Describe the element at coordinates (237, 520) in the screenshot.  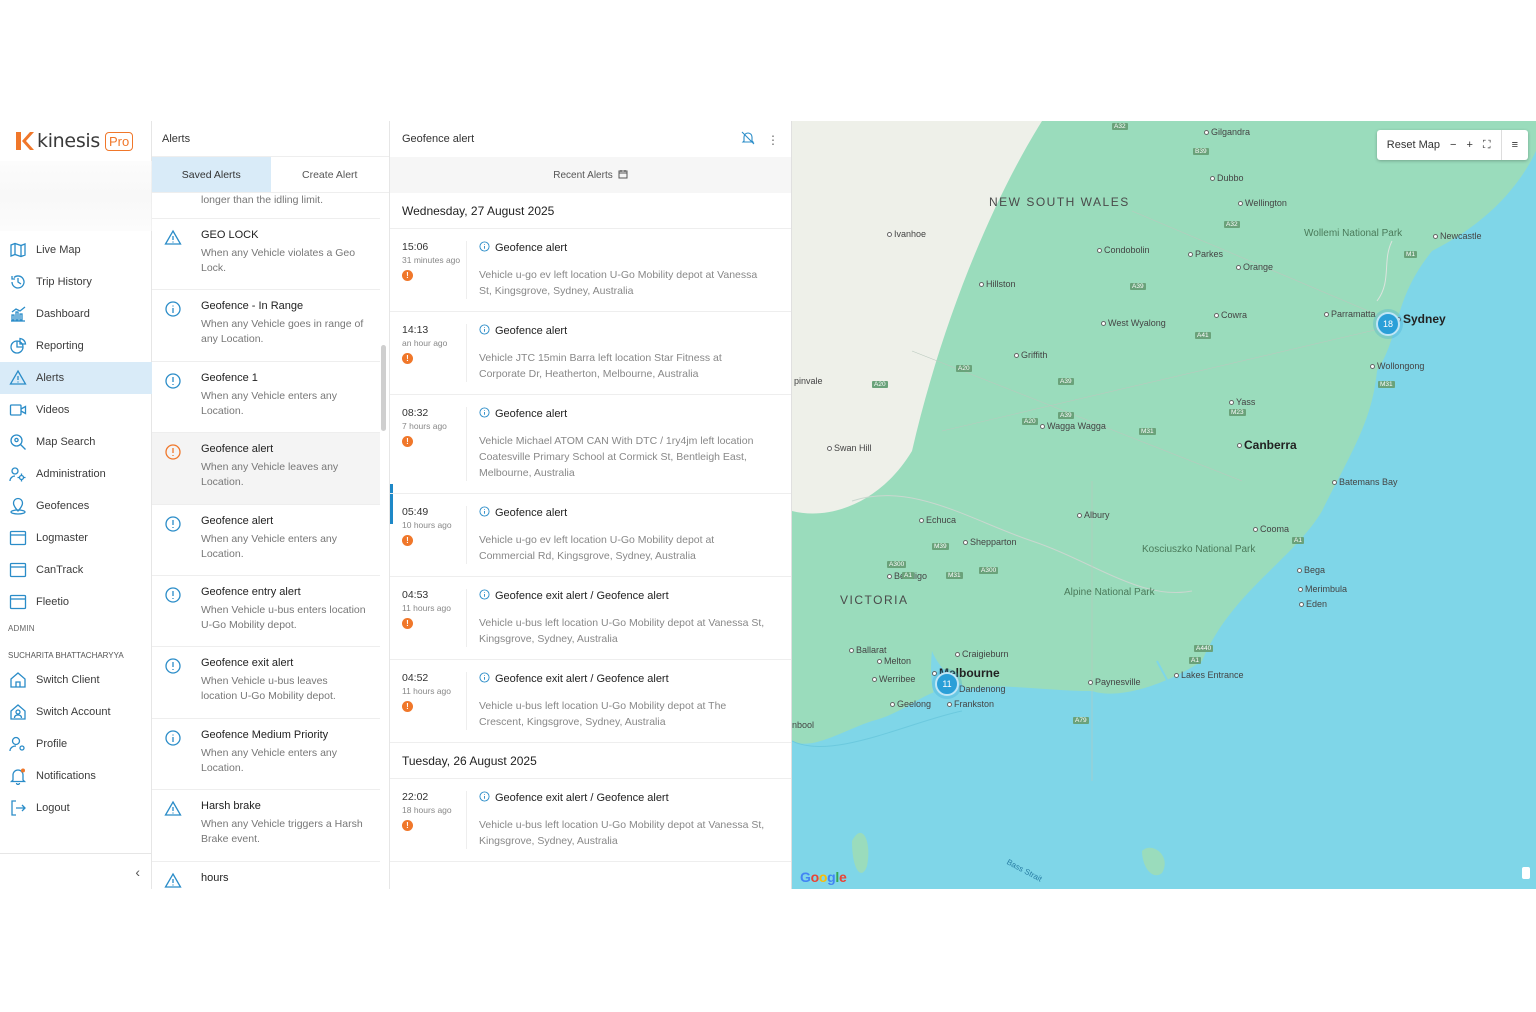
I see `alert-name: Geofence alert` at that location.